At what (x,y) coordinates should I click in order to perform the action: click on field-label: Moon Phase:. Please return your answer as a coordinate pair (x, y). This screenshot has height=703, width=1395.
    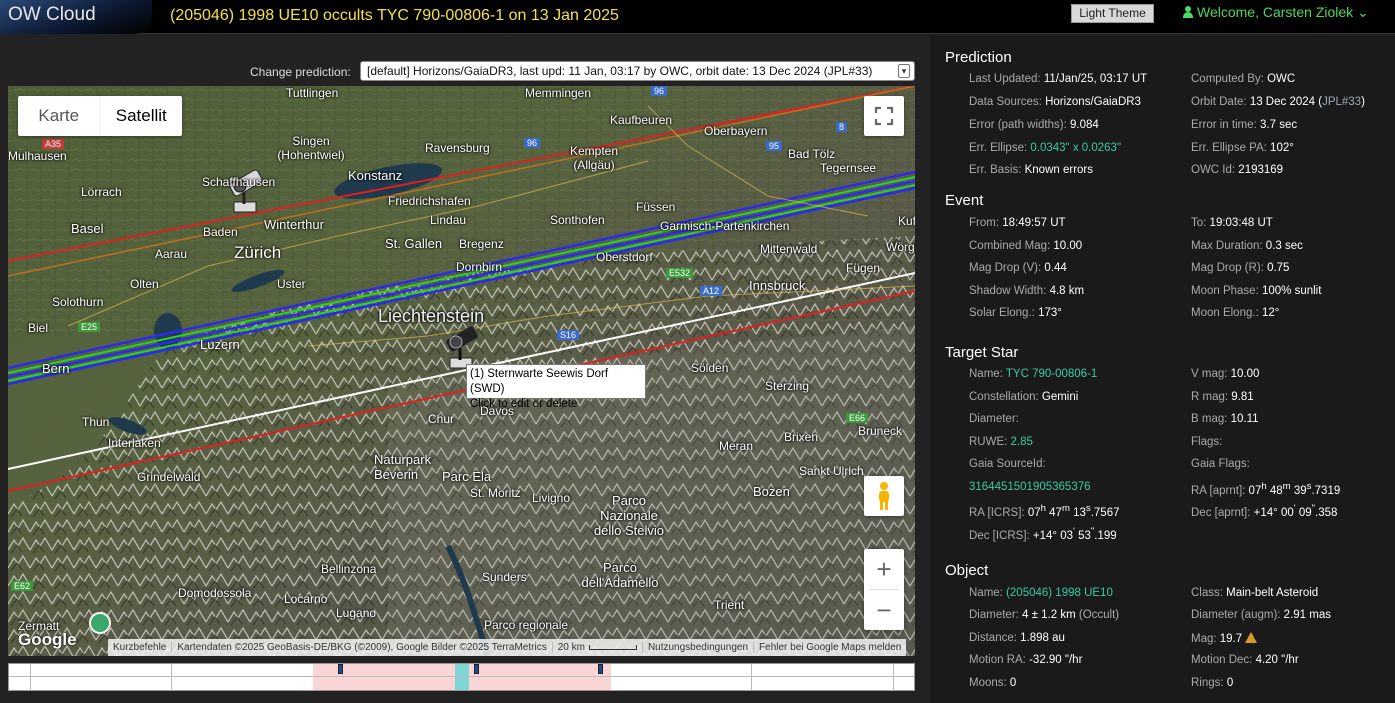
    Looking at the image, I should click on (1225, 291).